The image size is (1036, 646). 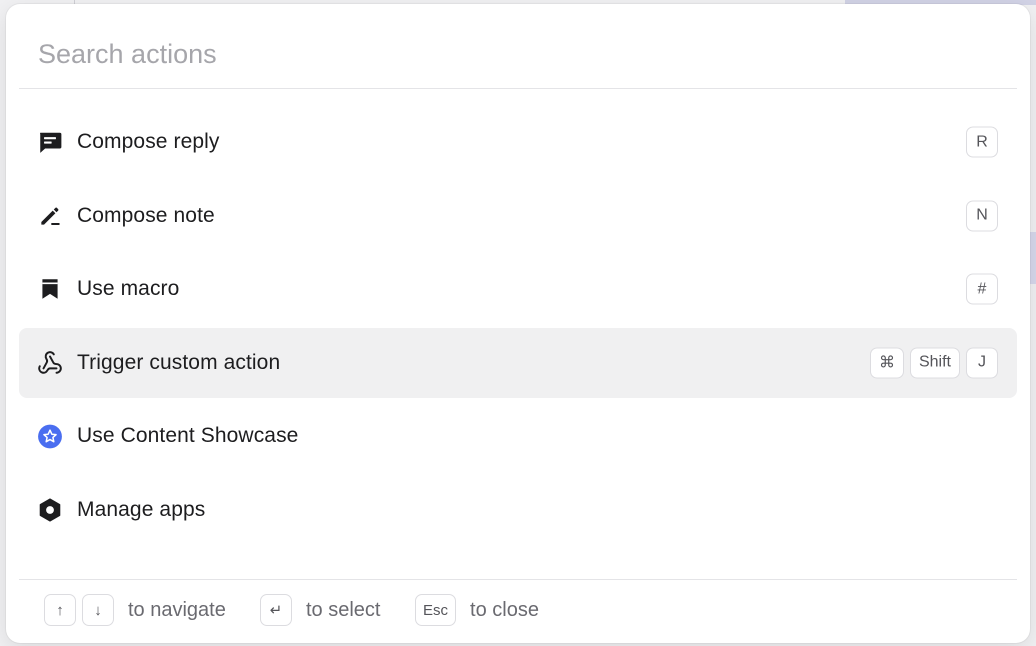 I want to click on action-manage-apps: Manage apps, so click(x=518, y=510).